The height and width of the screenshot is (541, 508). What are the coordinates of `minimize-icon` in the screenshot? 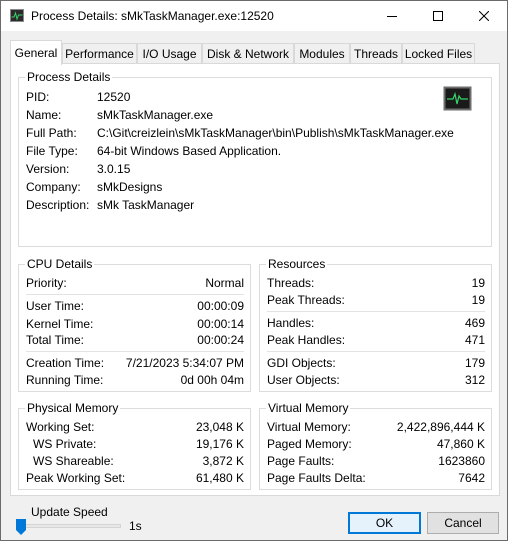 It's located at (392, 16).